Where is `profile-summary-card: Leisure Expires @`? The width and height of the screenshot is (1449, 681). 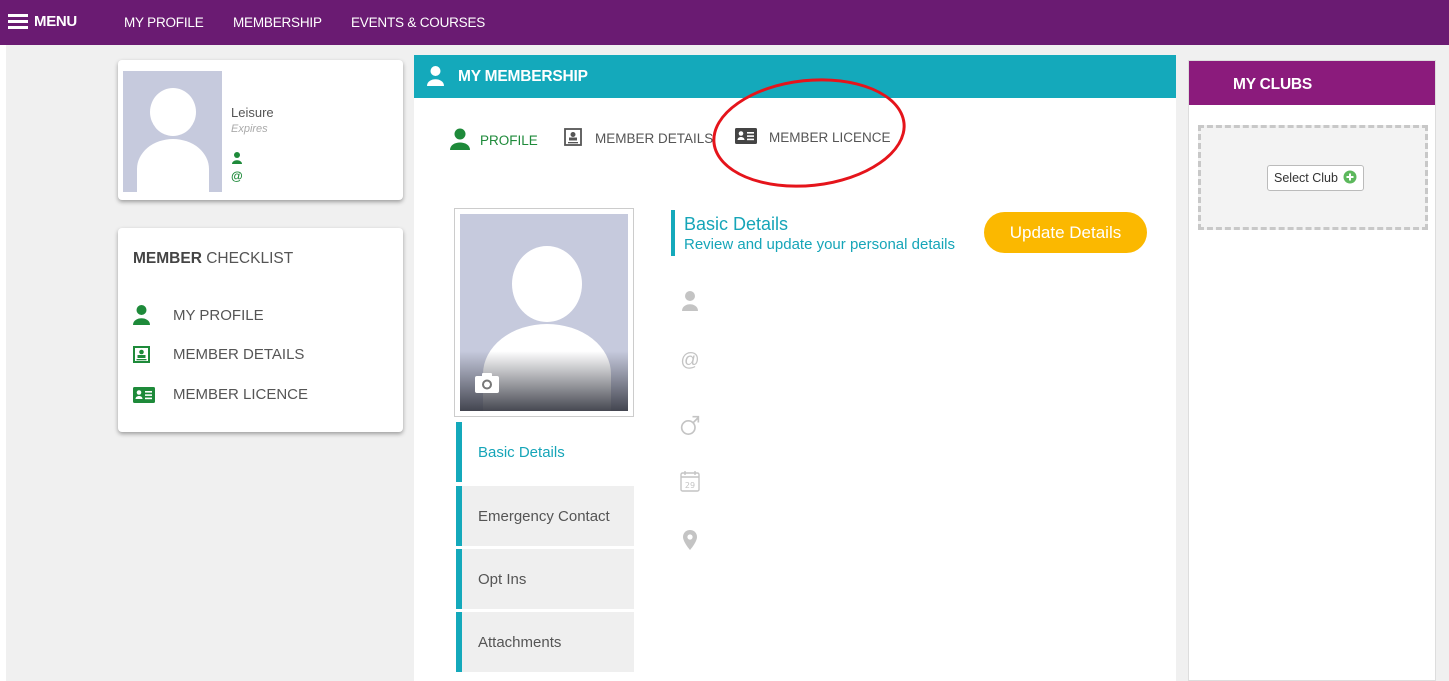 profile-summary-card: Leisure Expires @ is located at coordinates (260, 130).